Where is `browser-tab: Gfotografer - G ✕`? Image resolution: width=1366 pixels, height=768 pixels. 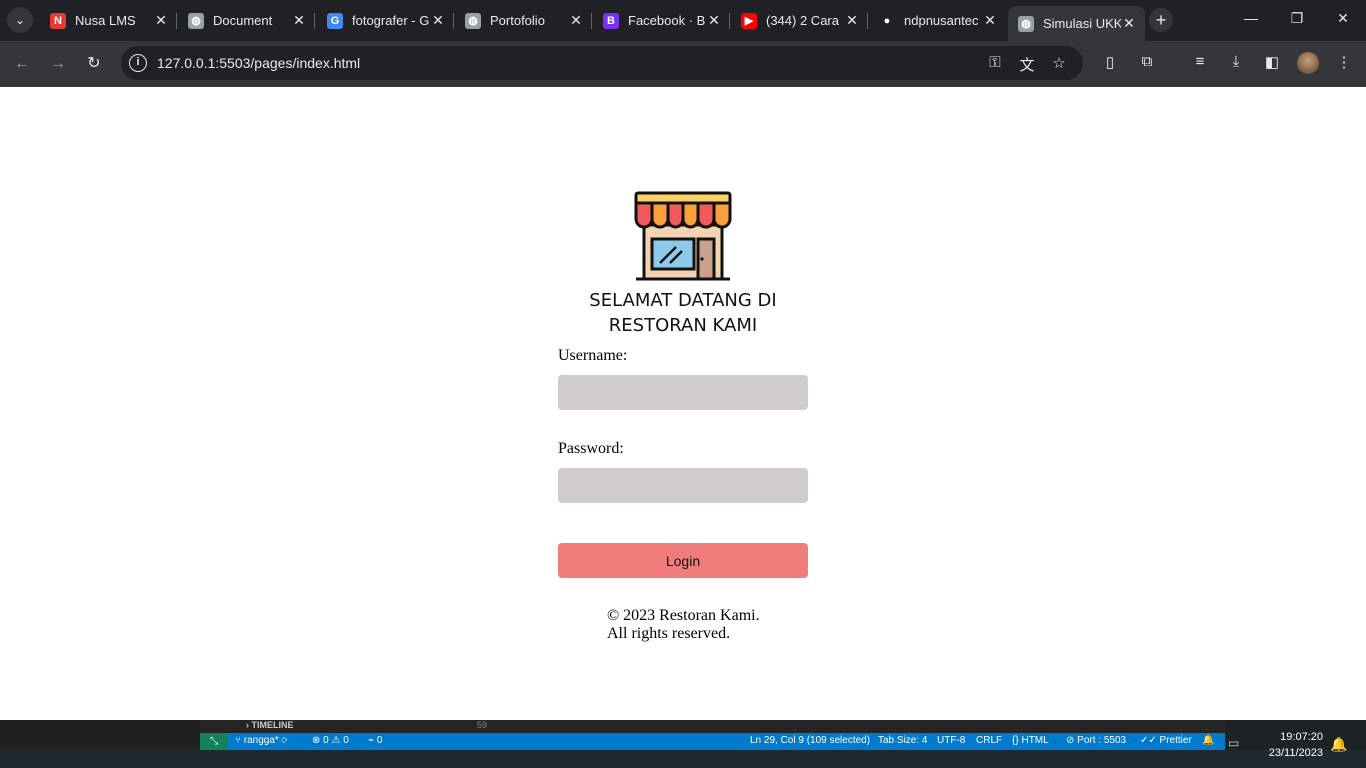 browser-tab: Gfotografer - G ✕ is located at coordinates (385, 20).